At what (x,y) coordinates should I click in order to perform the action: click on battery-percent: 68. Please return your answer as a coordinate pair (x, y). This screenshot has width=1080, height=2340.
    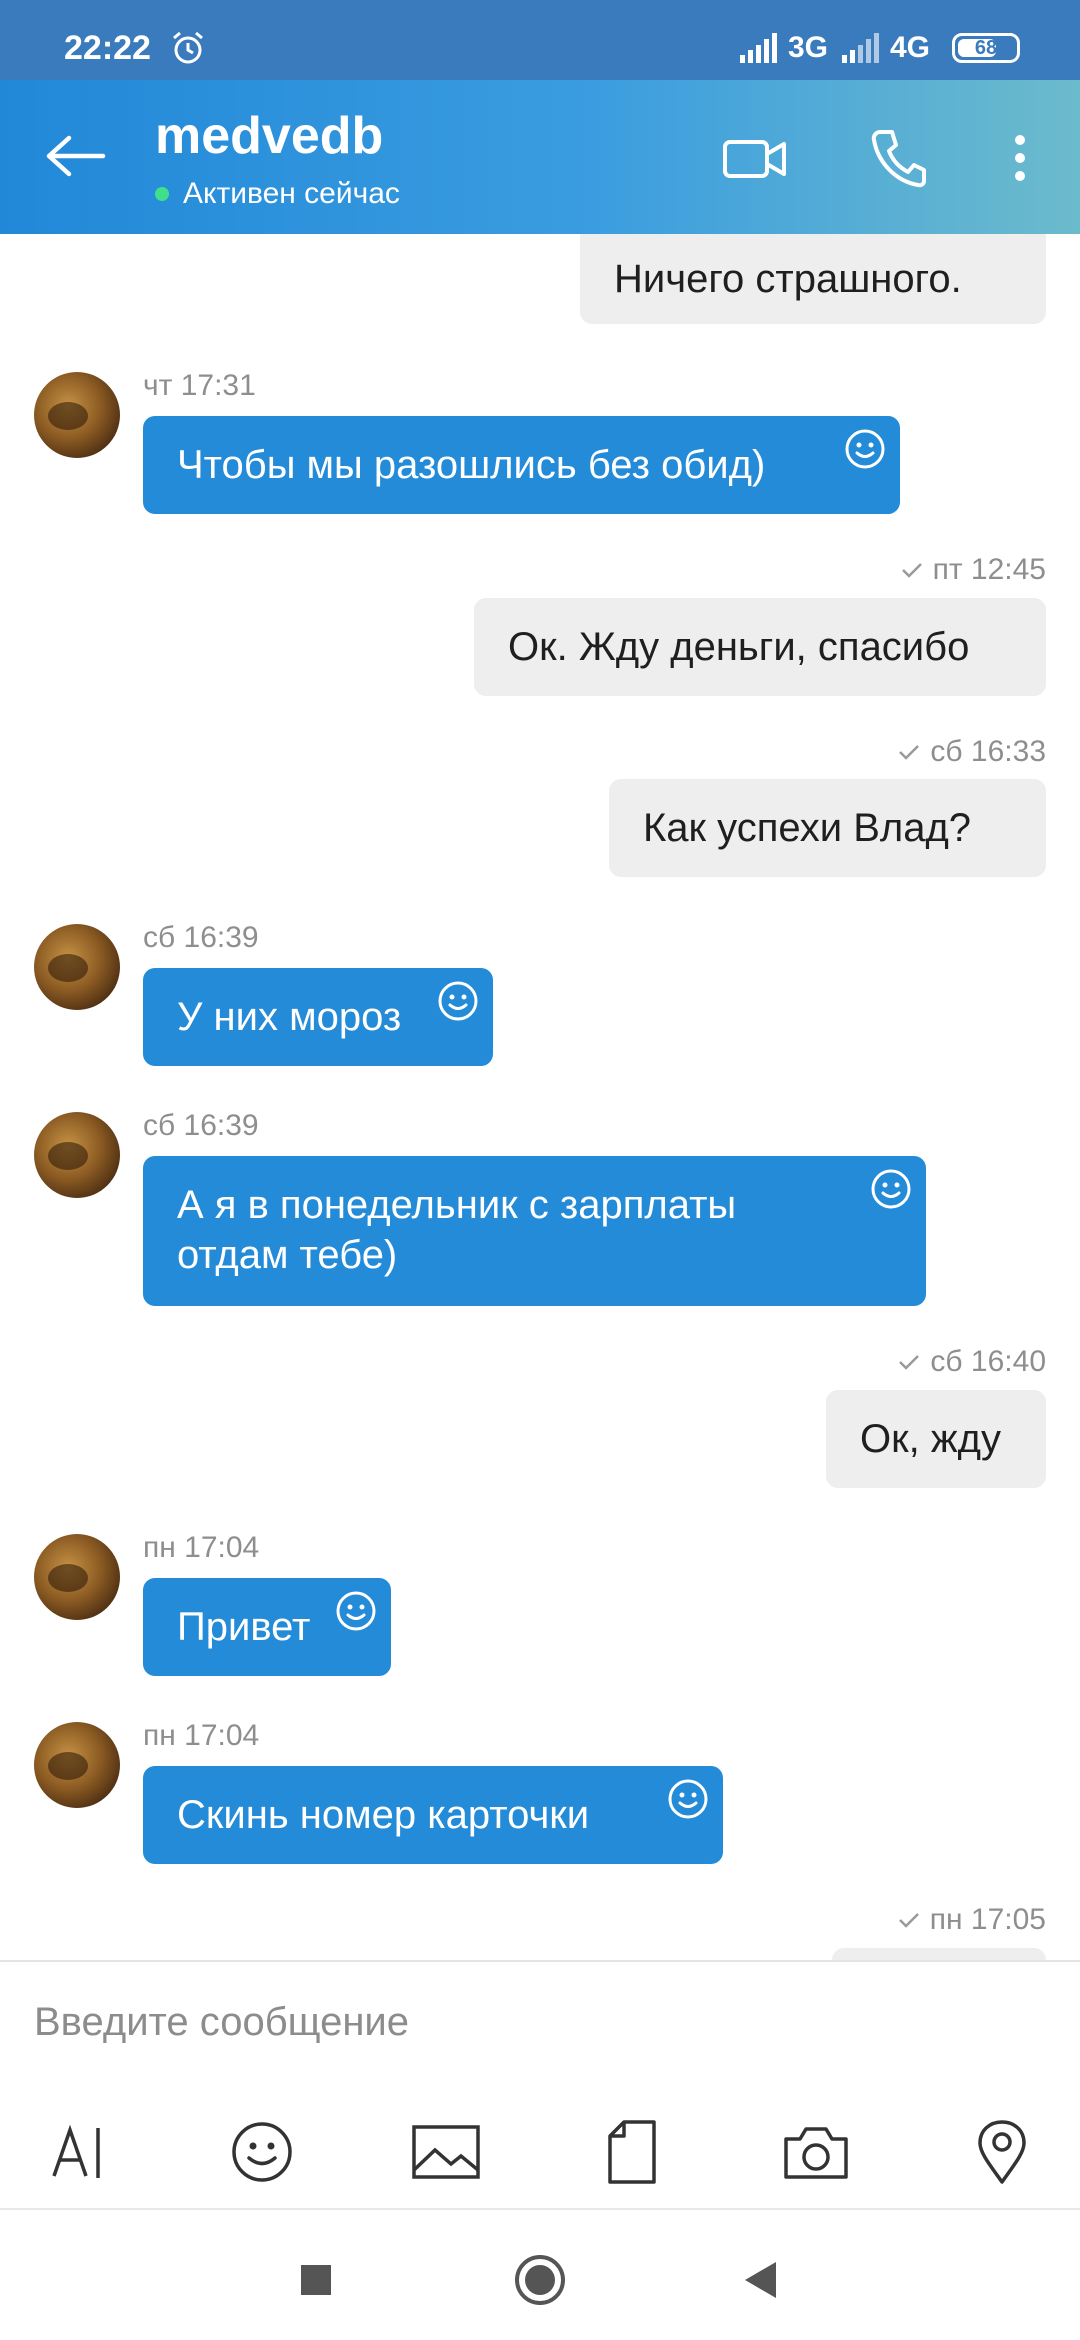
    Looking at the image, I should click on (986, 47).